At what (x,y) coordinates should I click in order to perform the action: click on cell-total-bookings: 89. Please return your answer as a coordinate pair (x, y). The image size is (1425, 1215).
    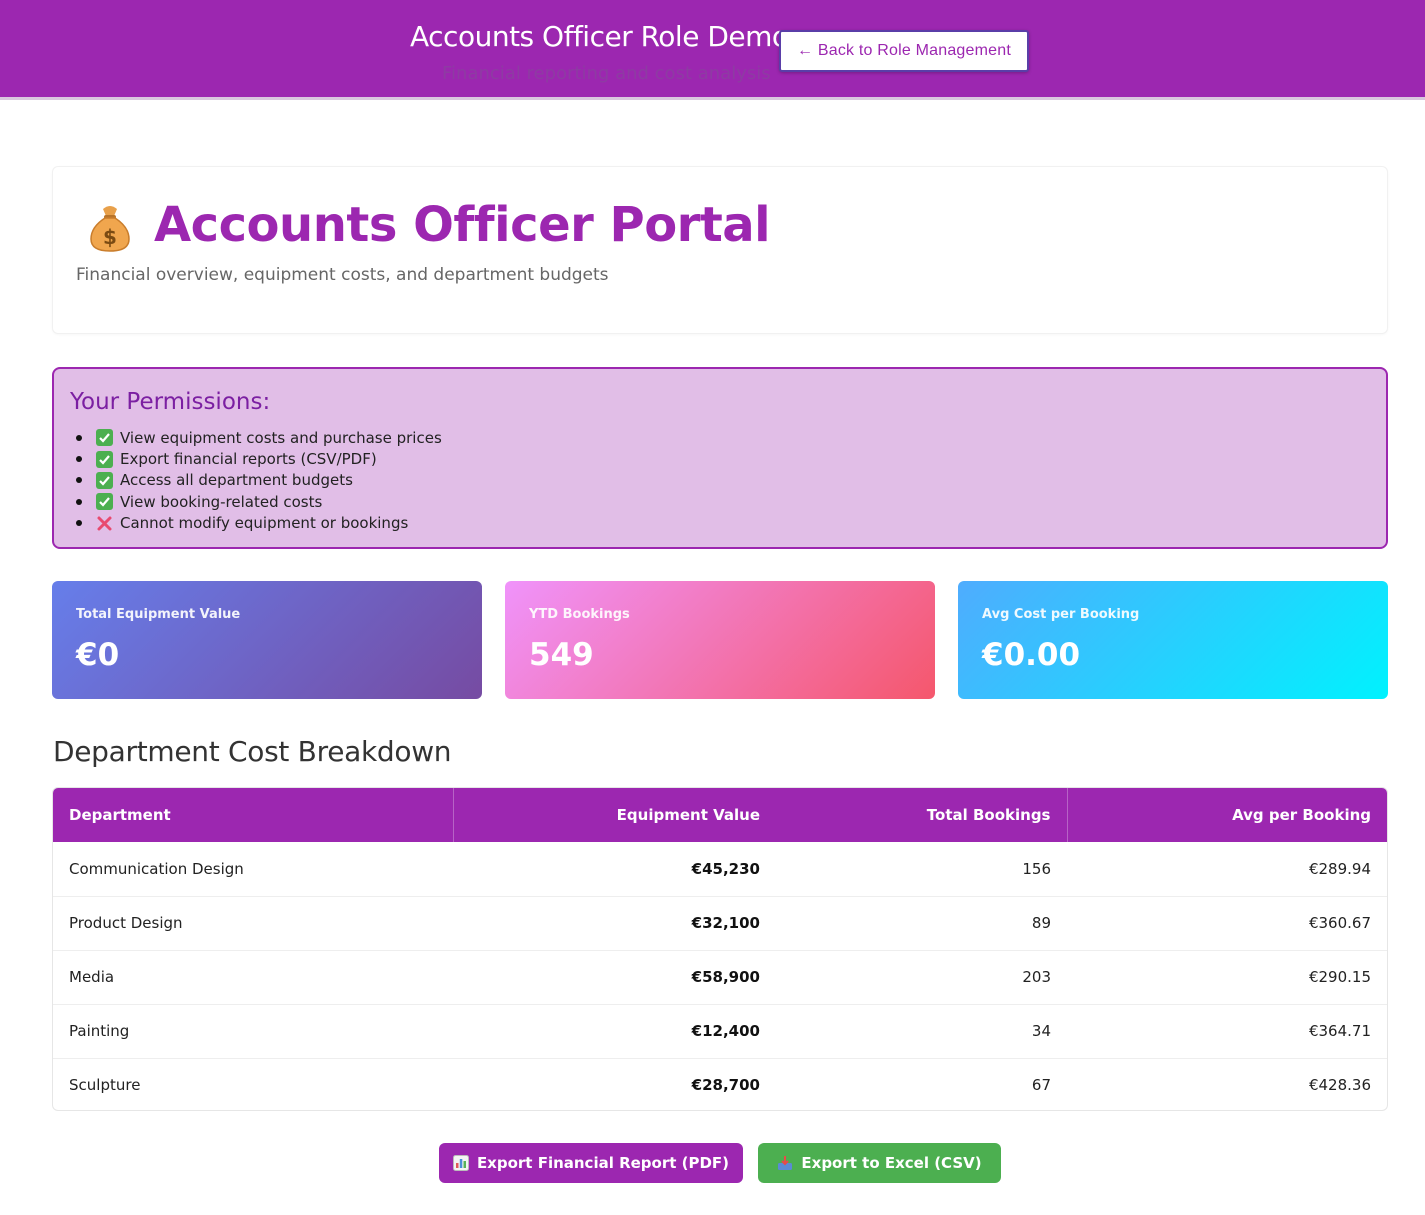
    Looking at the image, I should click on (1041, 923).